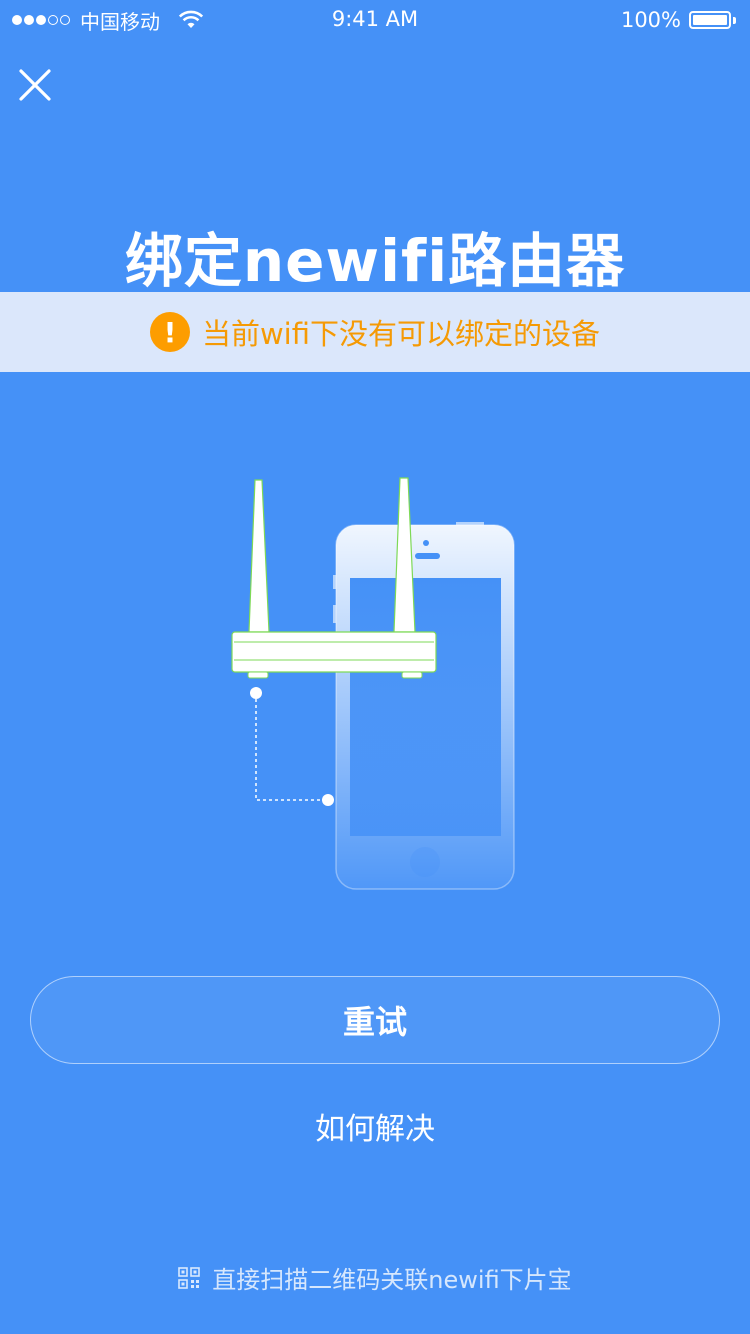 Image resolution: width=750 pixels, height=1334 pixels. I want to click on how-to-solve-link: 如何解决, so click(375, 1126).